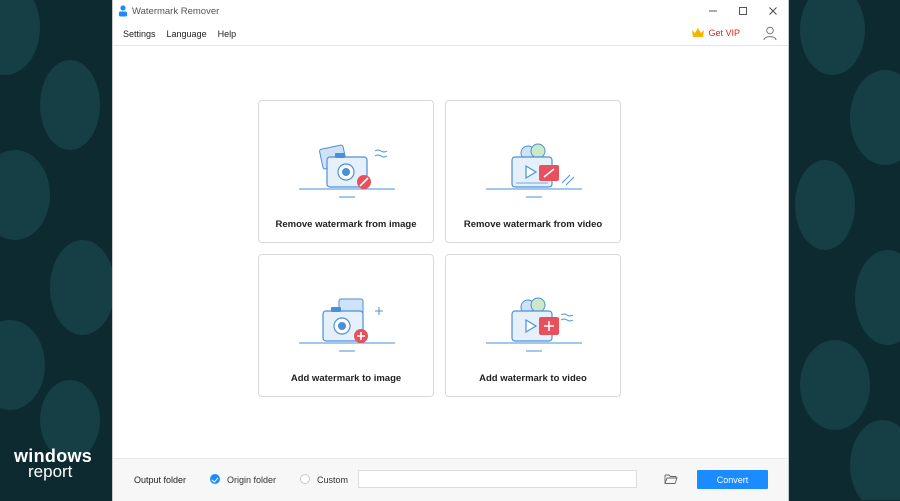  What do you see at coordinates (724, 32) in the screenshot?
I see `get-vip-label: Get VIP` at bounding box center [724, 32].